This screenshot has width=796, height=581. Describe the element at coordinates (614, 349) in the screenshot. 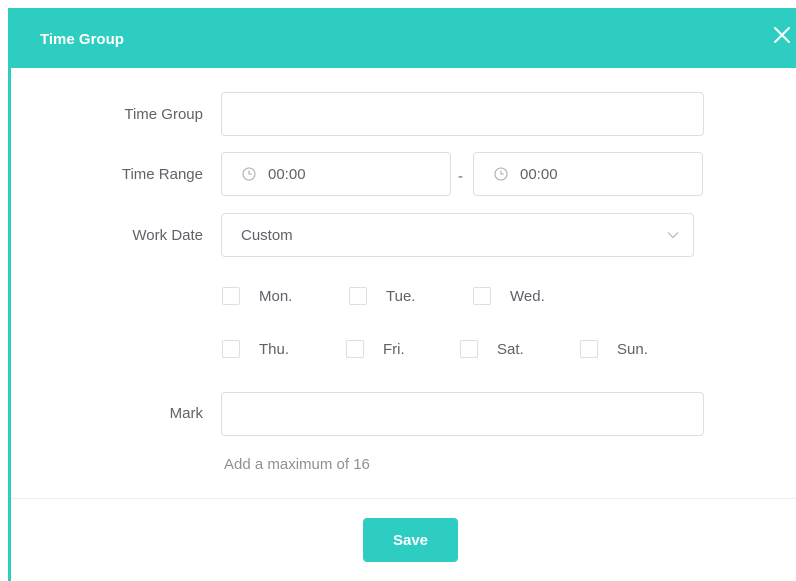

I see `checkbox-sun: Sun.` at that location.